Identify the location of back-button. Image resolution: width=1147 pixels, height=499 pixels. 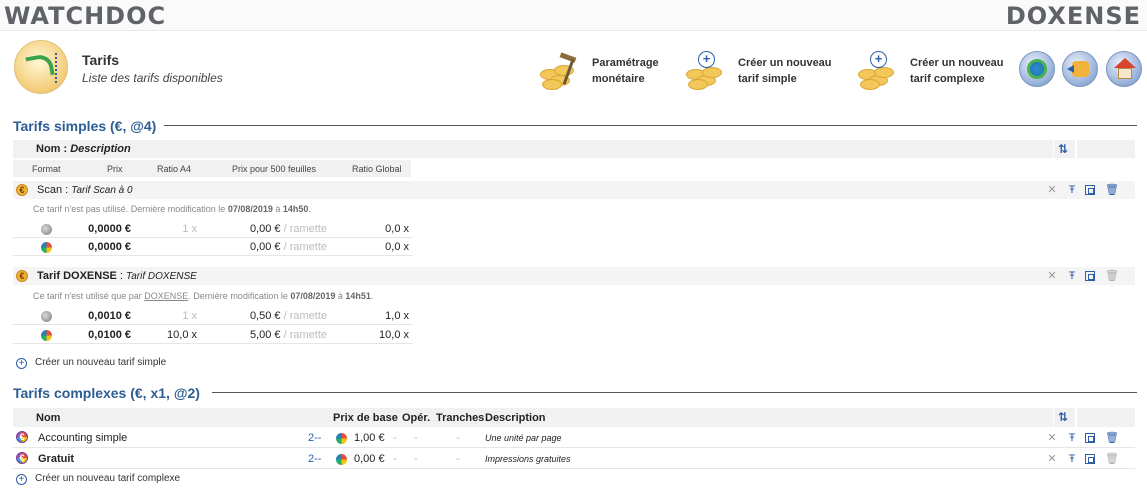
(1080, 69).